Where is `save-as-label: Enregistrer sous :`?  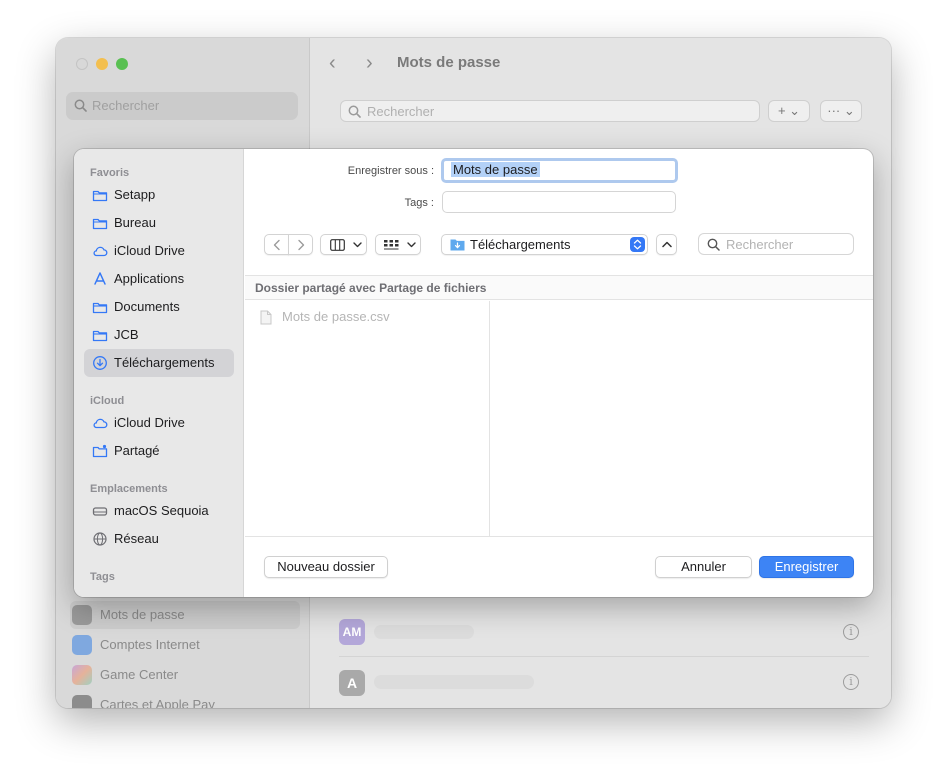 save-as-label: Enregistrer sous : is located at coordinates (390, 171).